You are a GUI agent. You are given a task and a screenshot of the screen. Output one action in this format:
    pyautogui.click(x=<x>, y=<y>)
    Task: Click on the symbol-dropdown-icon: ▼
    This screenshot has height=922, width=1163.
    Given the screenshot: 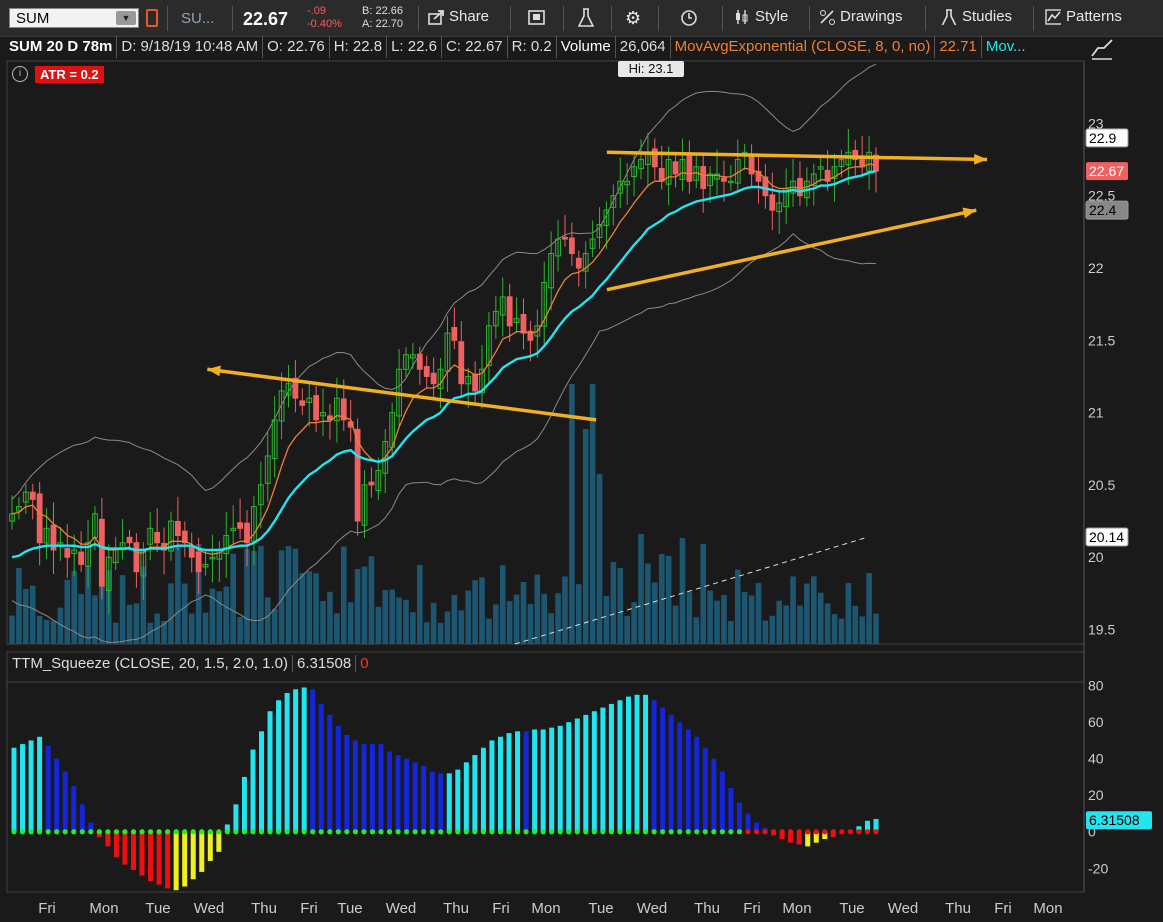 What is the action you would take?
    pyautogui.click(x=126, y=18)
    